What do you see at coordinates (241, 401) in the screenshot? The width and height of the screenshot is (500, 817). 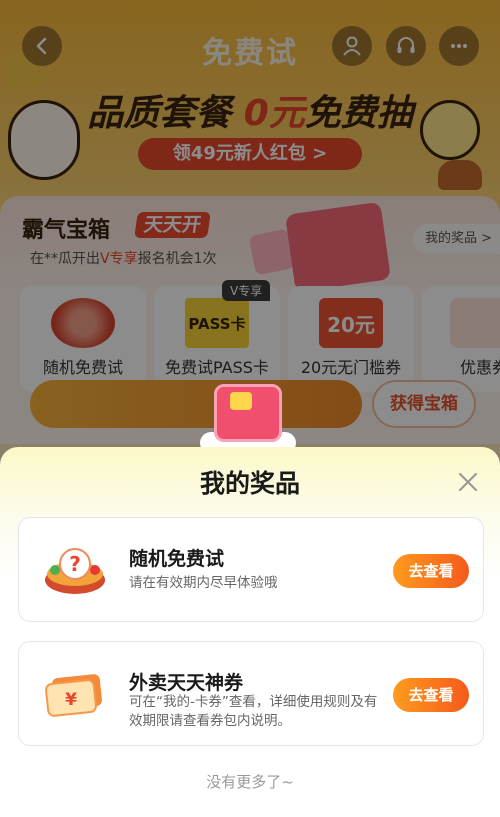 I see `treasure-box-lid` at bounding box center [241, 401].